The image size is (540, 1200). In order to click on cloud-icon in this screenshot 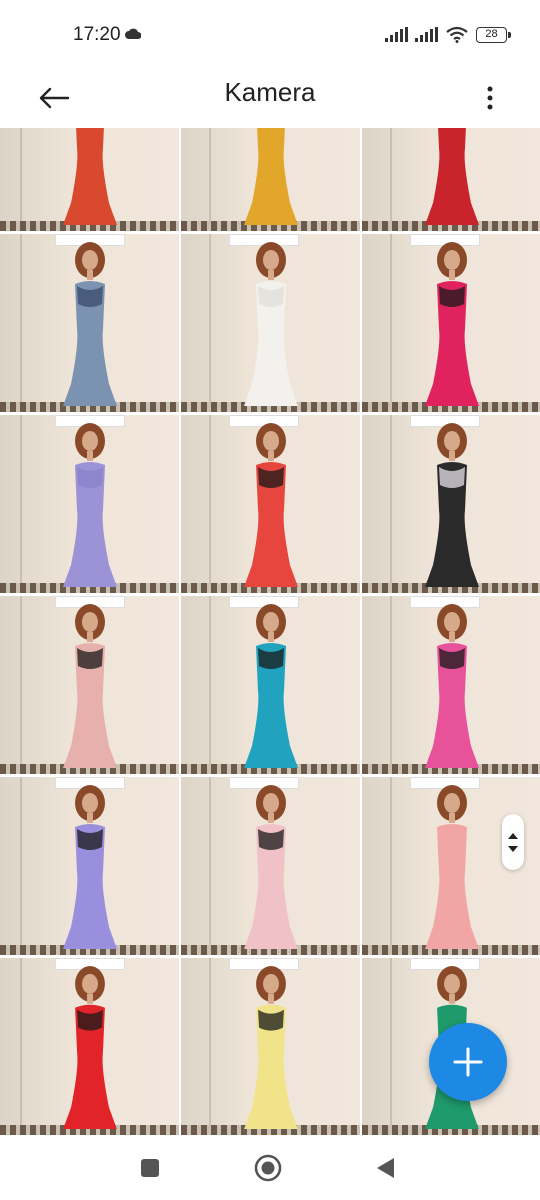, I will do `click(133, 33)`.